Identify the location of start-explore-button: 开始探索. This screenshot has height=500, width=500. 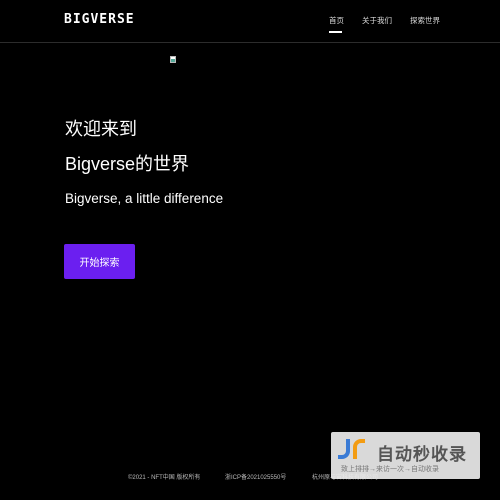
(99, 261).